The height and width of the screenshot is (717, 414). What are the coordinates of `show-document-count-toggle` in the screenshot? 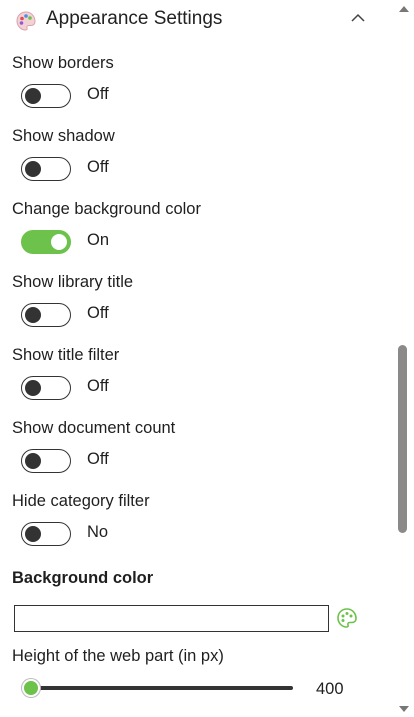 It's located at (46, 461).